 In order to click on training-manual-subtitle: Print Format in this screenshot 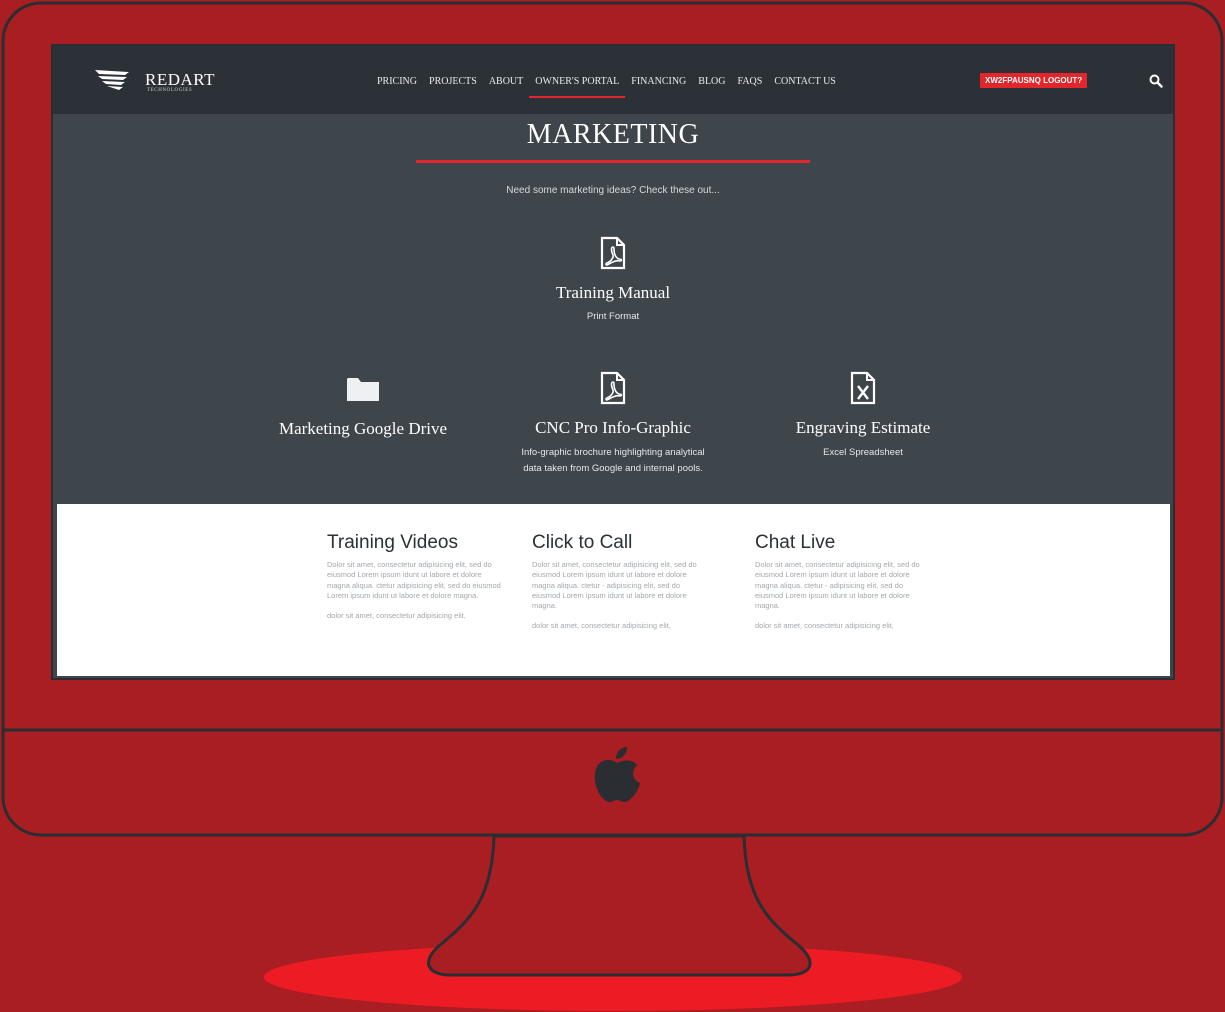, I will do `click(613, 316)`.